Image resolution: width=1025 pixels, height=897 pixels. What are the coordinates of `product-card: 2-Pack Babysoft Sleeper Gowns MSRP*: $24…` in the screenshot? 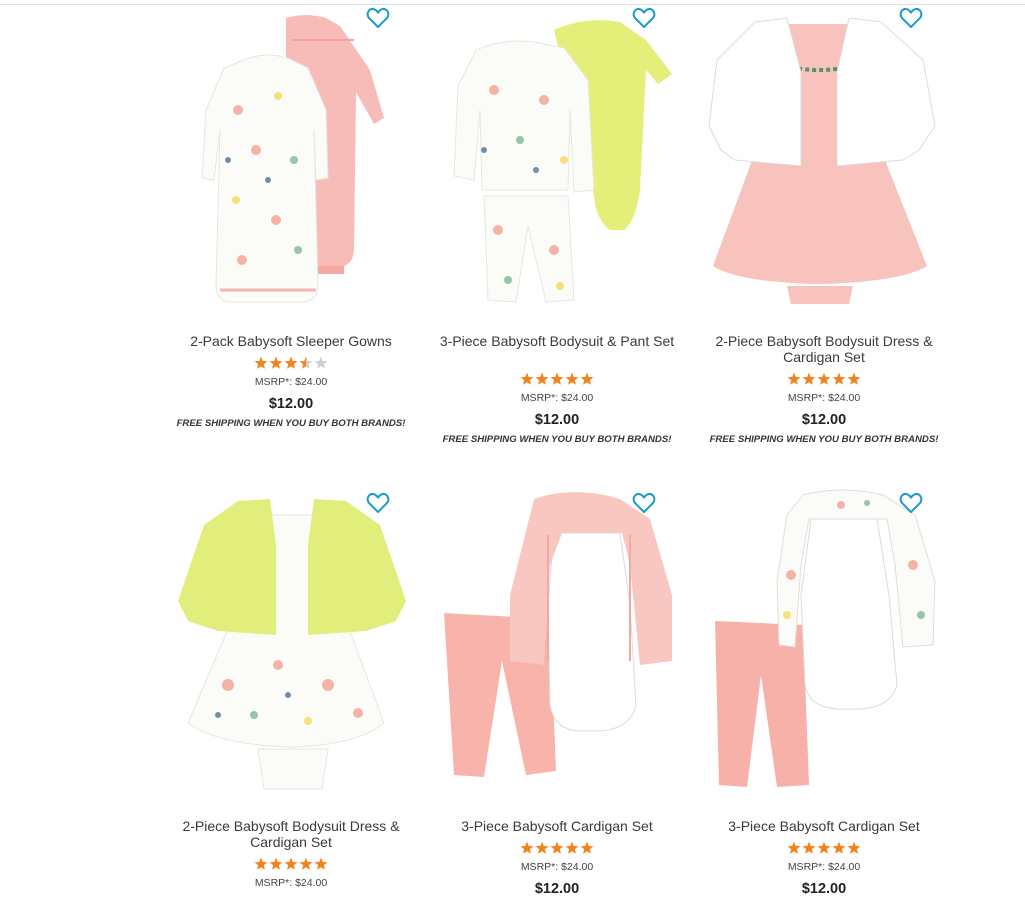 It's located at (291, 220).